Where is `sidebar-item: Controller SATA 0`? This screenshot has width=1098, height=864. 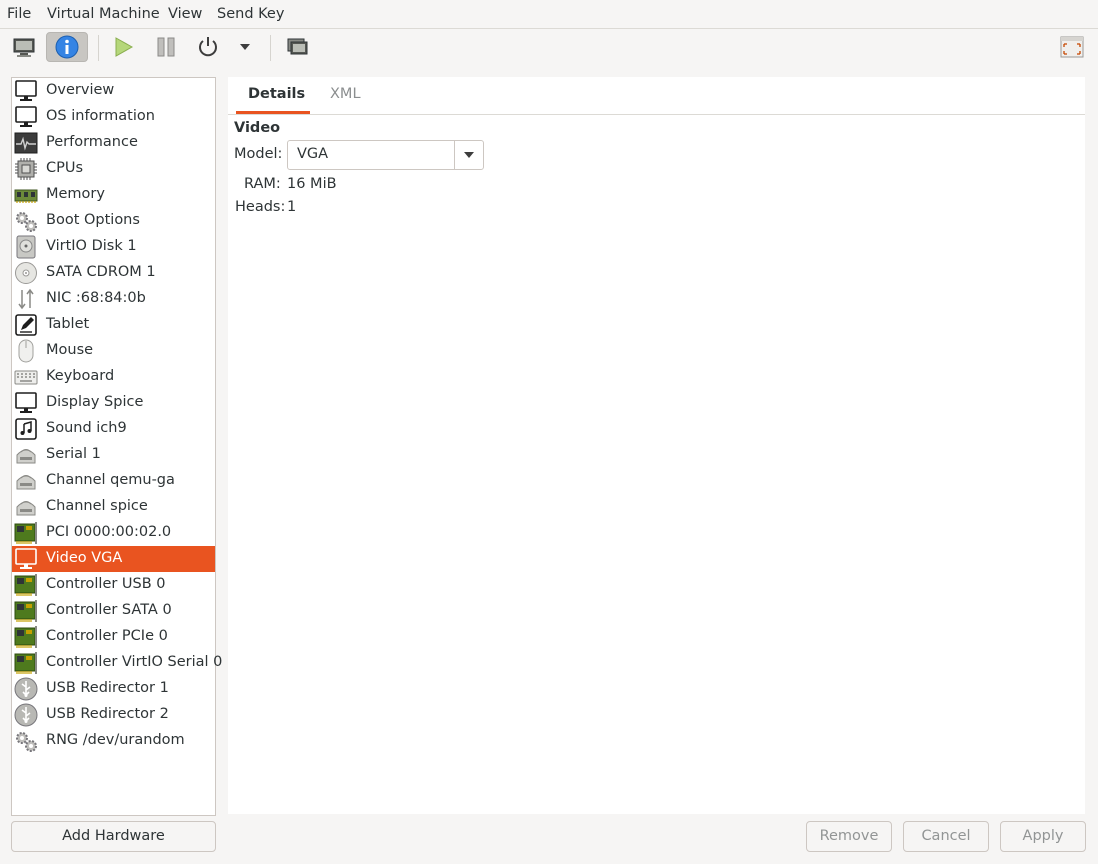
sidebar-item: Controller SATA 0 is located at coordinates (113, 611).